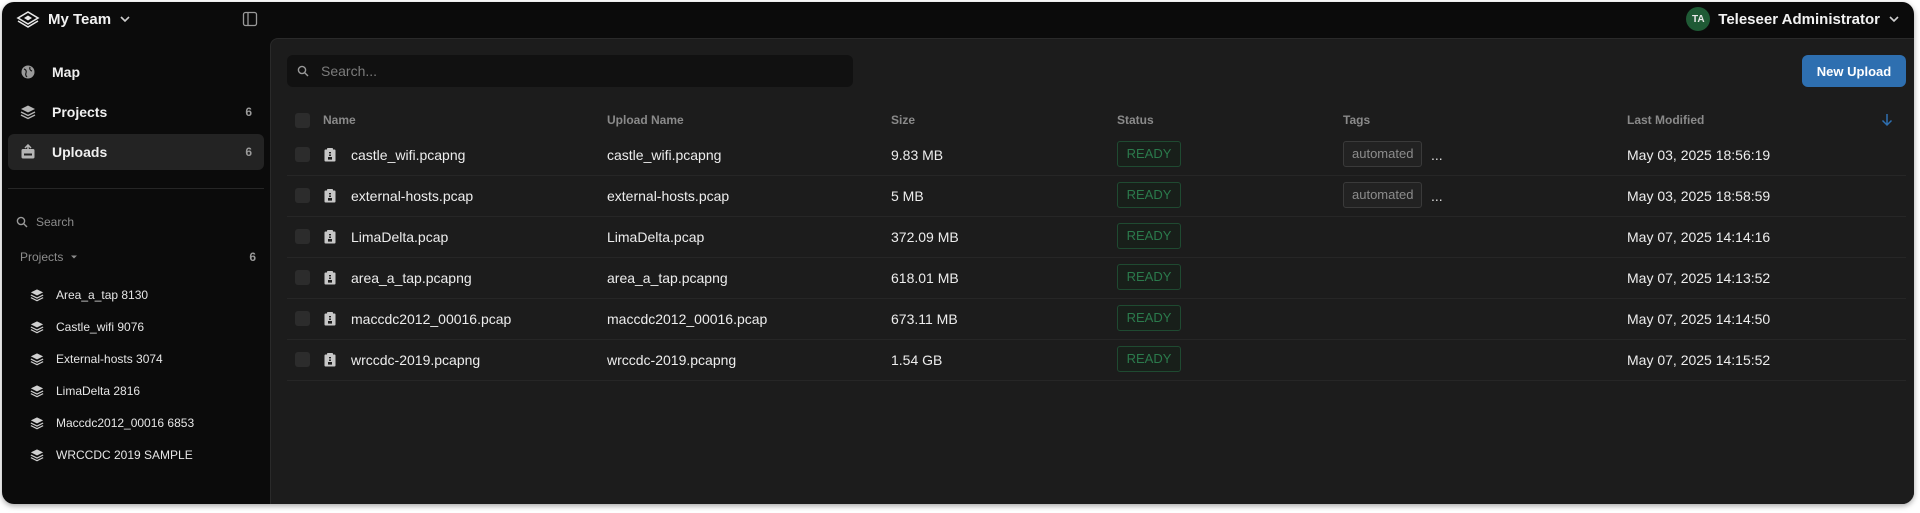  I want to click on sidebar-item-label: Uploads, so click(80, 152).